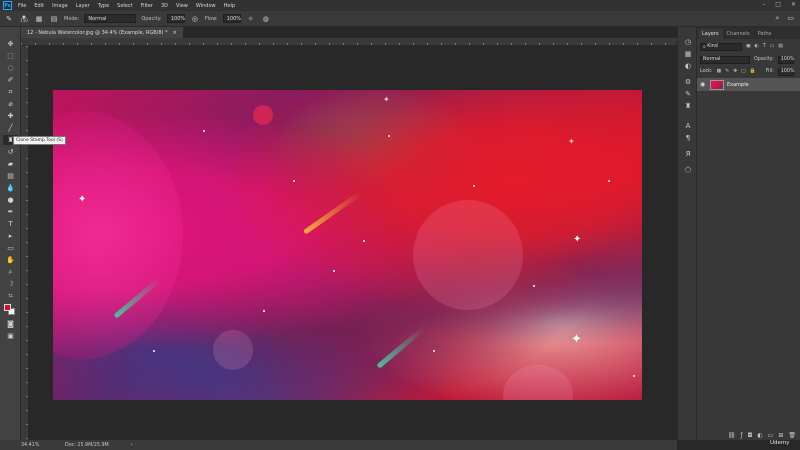 The image size is (800, 450). Describe the element at coordinates (60, 6) in the screenshot. I see `menu-image: Image` at that location.